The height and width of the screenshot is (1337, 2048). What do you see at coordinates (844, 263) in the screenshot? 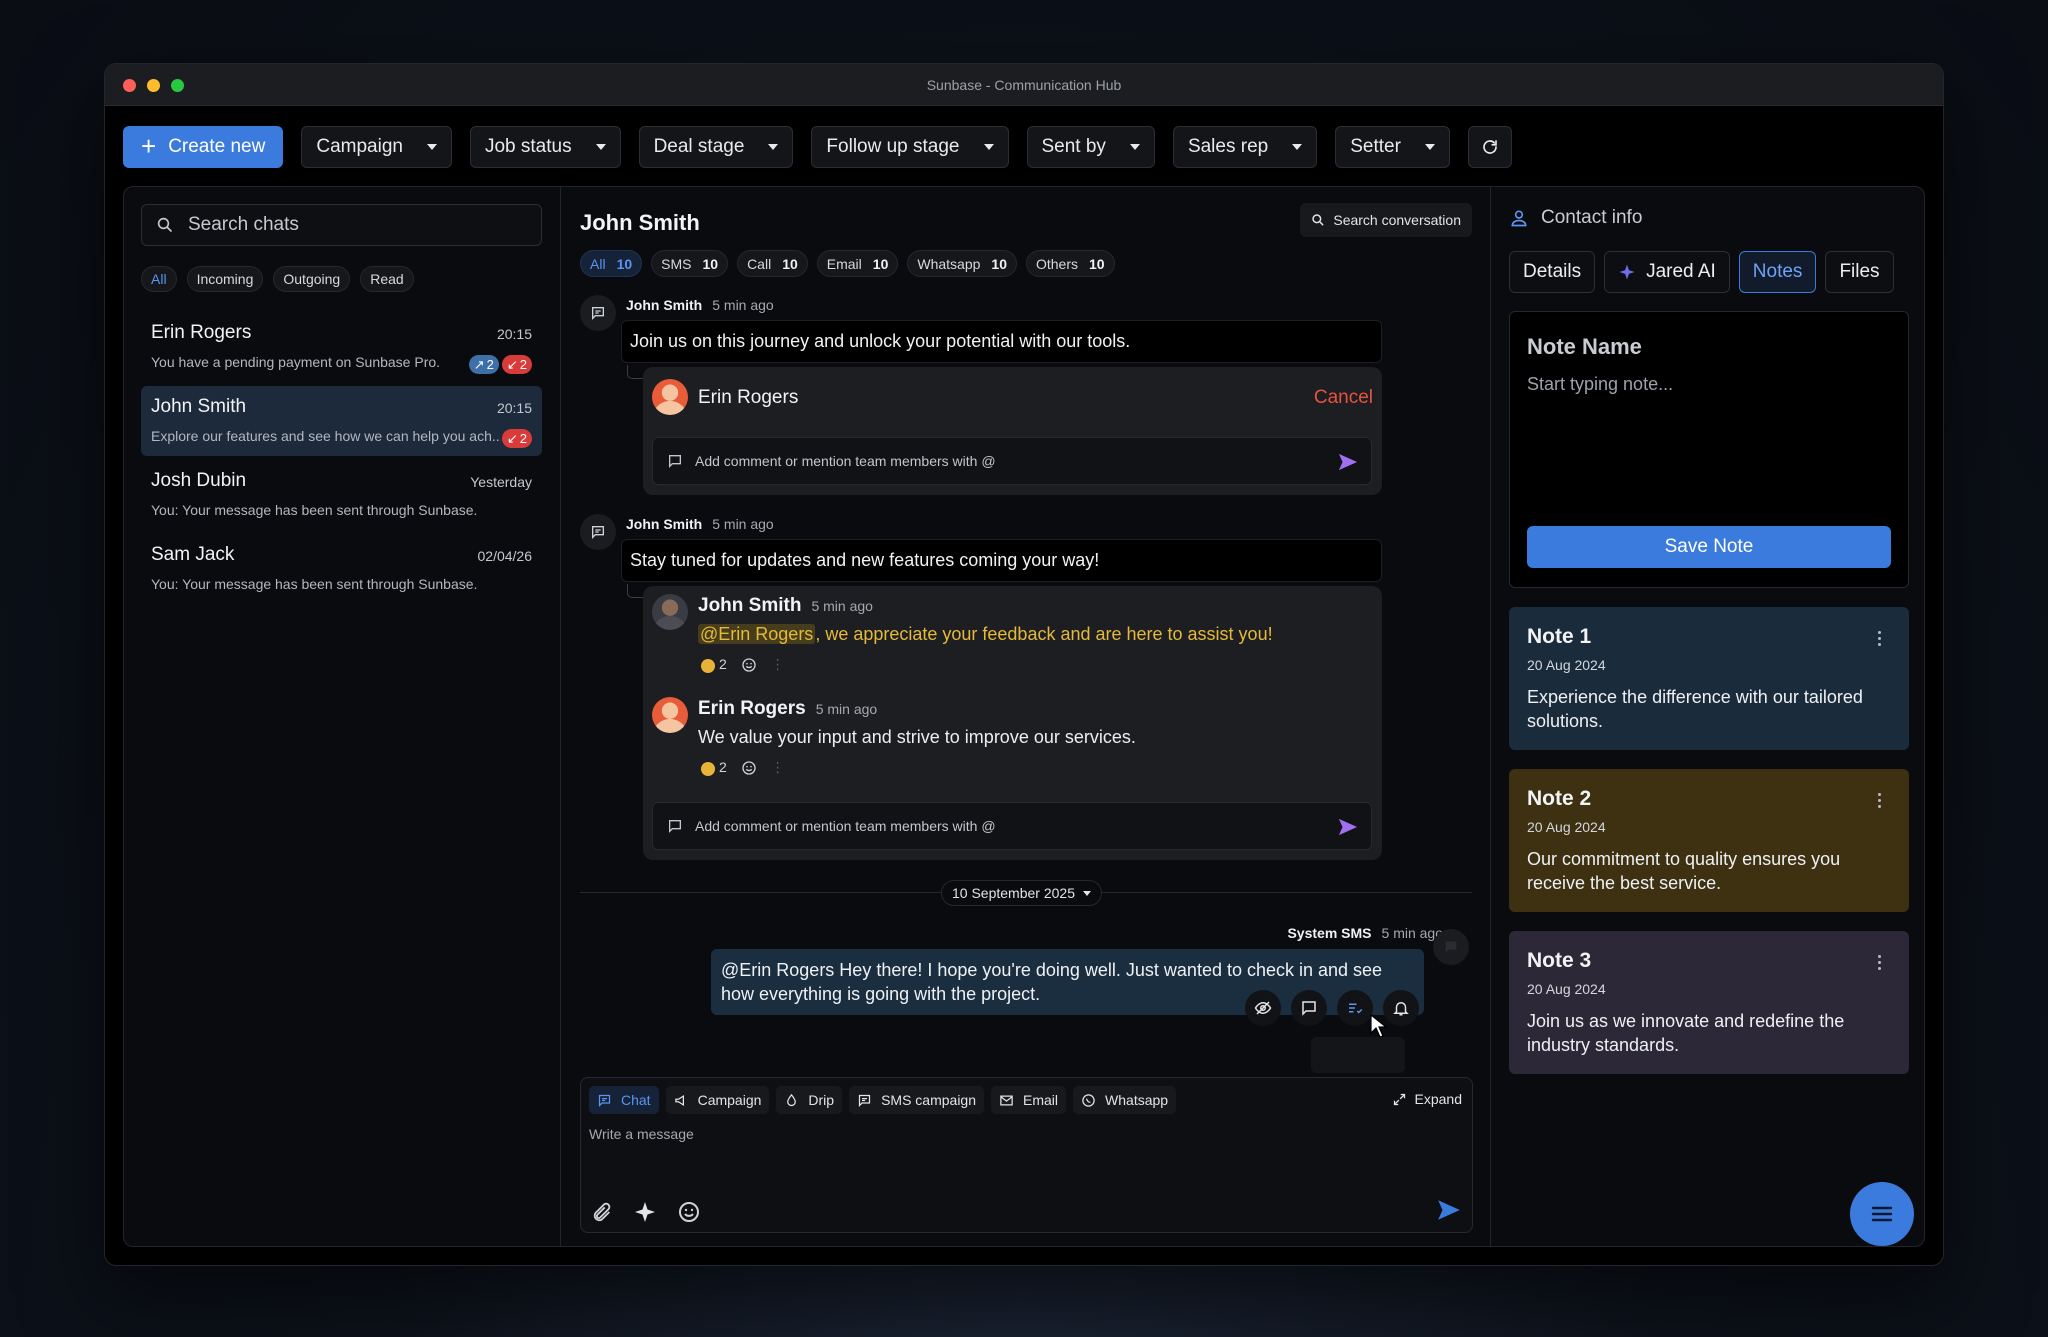
I see `tab-label: Email` at bounding box center [844, 263].